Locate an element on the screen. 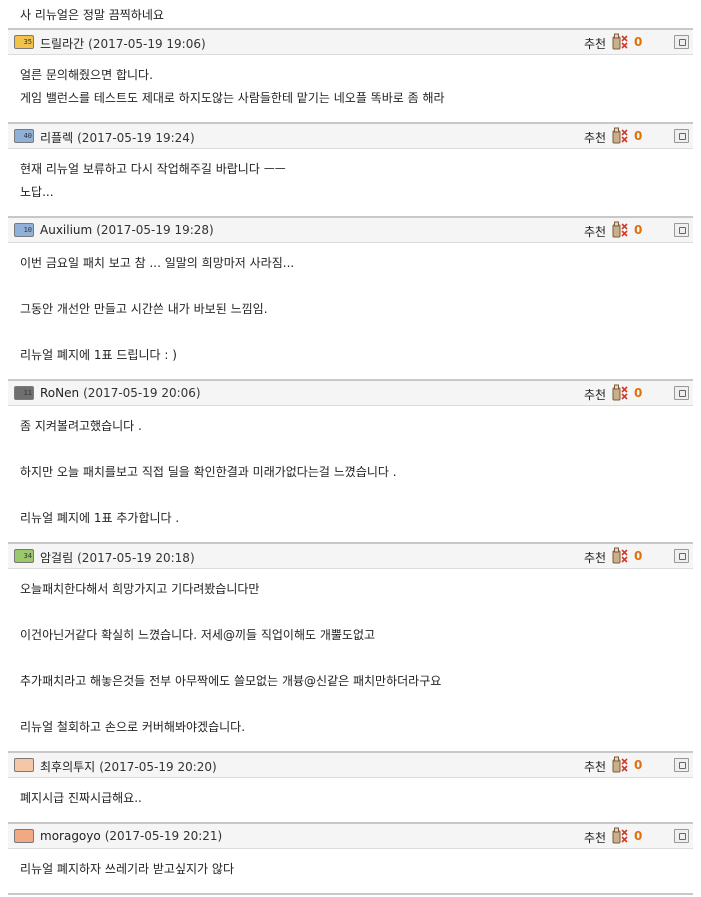 The image size is (701, 897). author-nickname: 암걸림 (2017-05-19 20:18) is located at coordinates (117, 557).